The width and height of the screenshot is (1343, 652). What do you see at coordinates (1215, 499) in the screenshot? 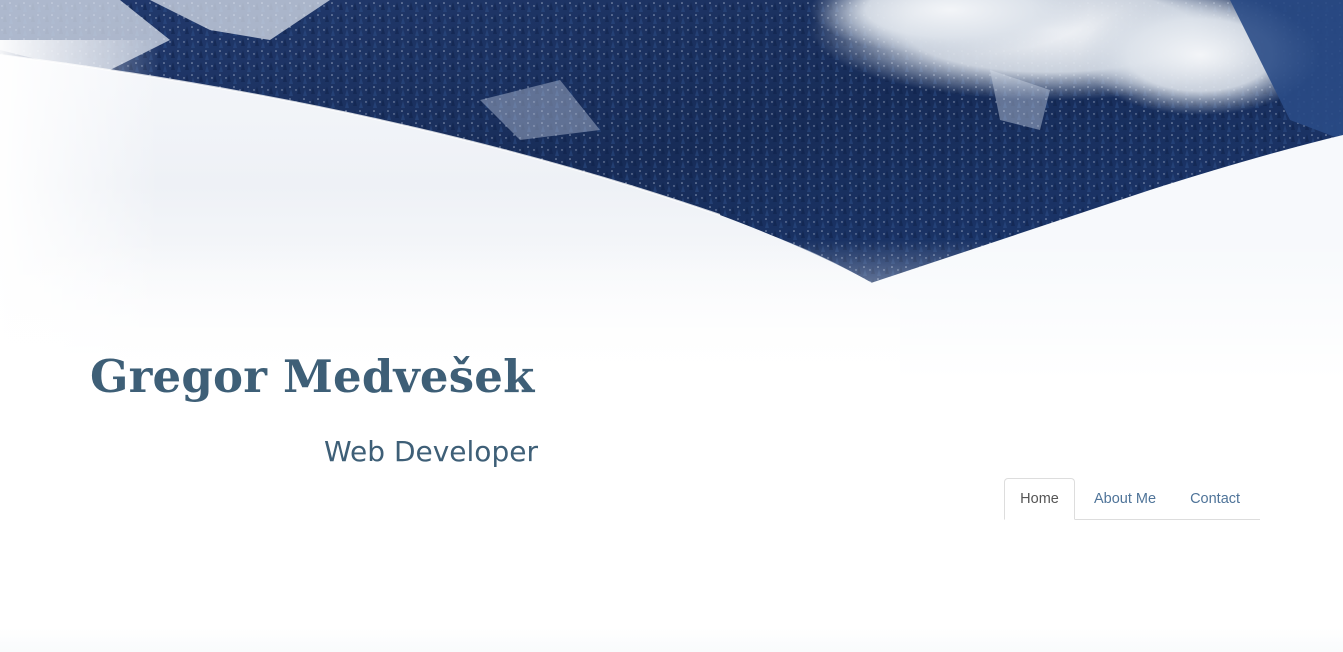
I see `tab-contact: Contact` at bounding box center [1215, 499].